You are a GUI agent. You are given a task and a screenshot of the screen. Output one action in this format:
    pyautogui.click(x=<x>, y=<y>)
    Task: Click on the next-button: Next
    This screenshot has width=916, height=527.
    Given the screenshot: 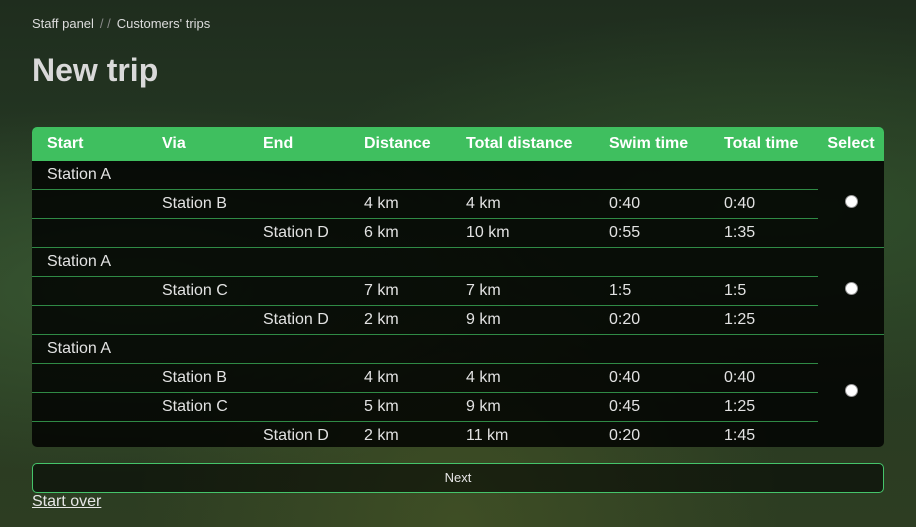 What is the action you would take?
    pyautogui.click(x=458, y=478)
    